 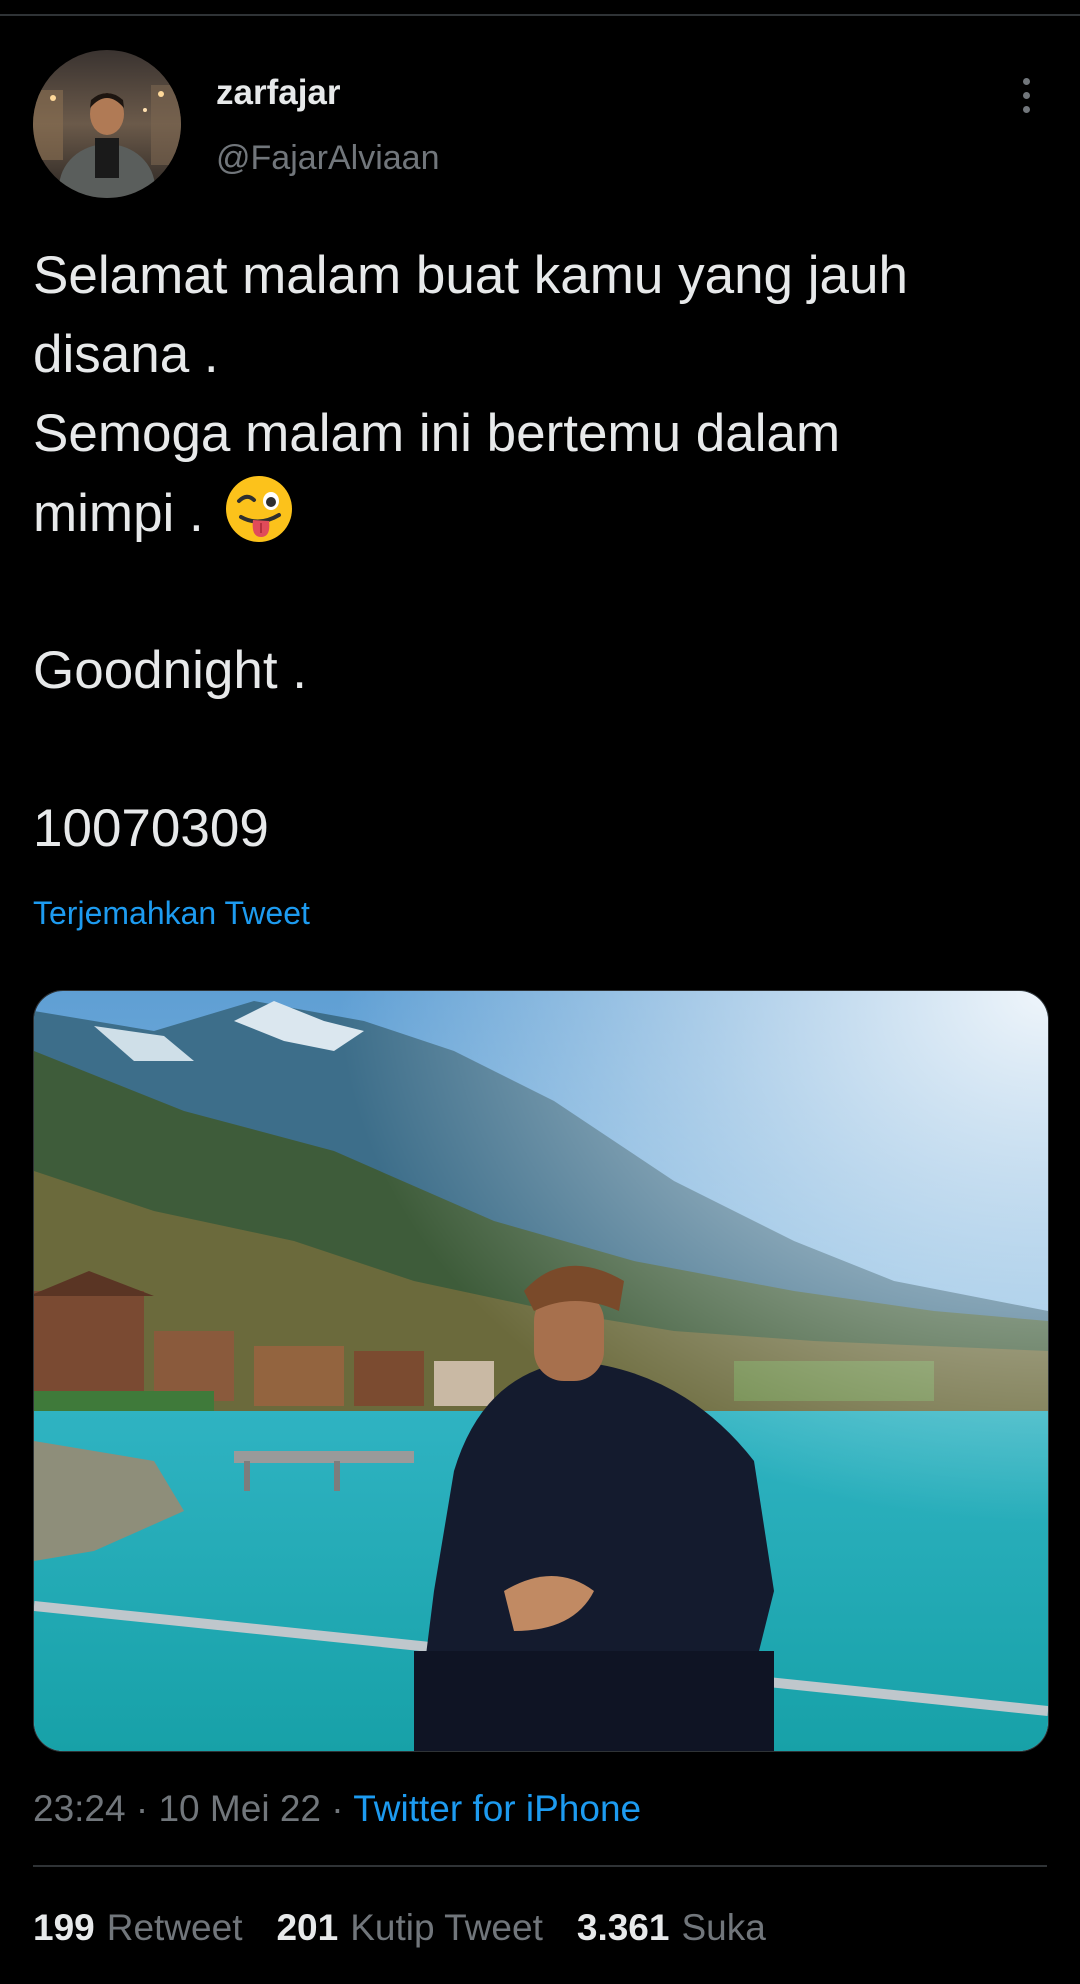 I want to click on author-handle: @FajarAlviaan, so click(x=328, y=158).